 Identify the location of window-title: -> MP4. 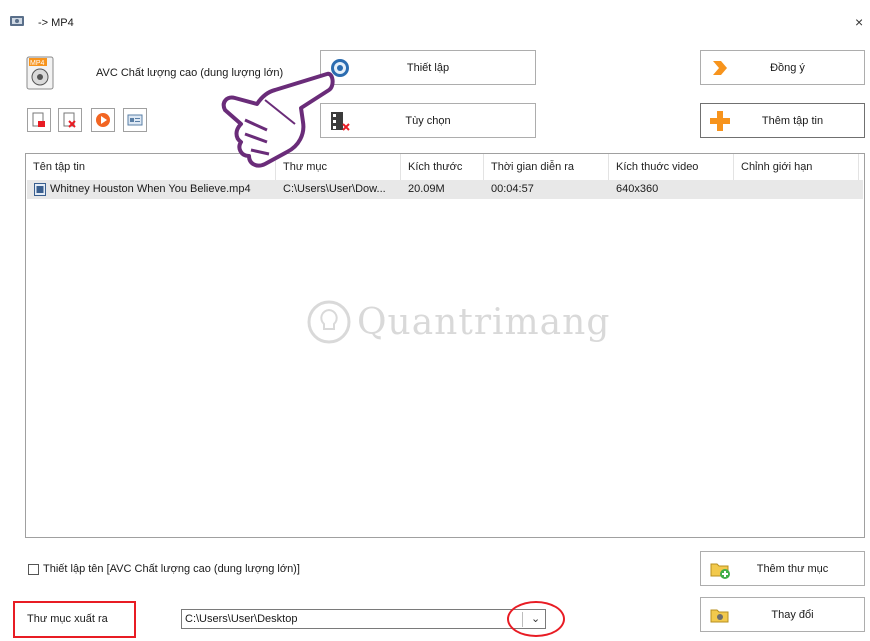
(56, 23).